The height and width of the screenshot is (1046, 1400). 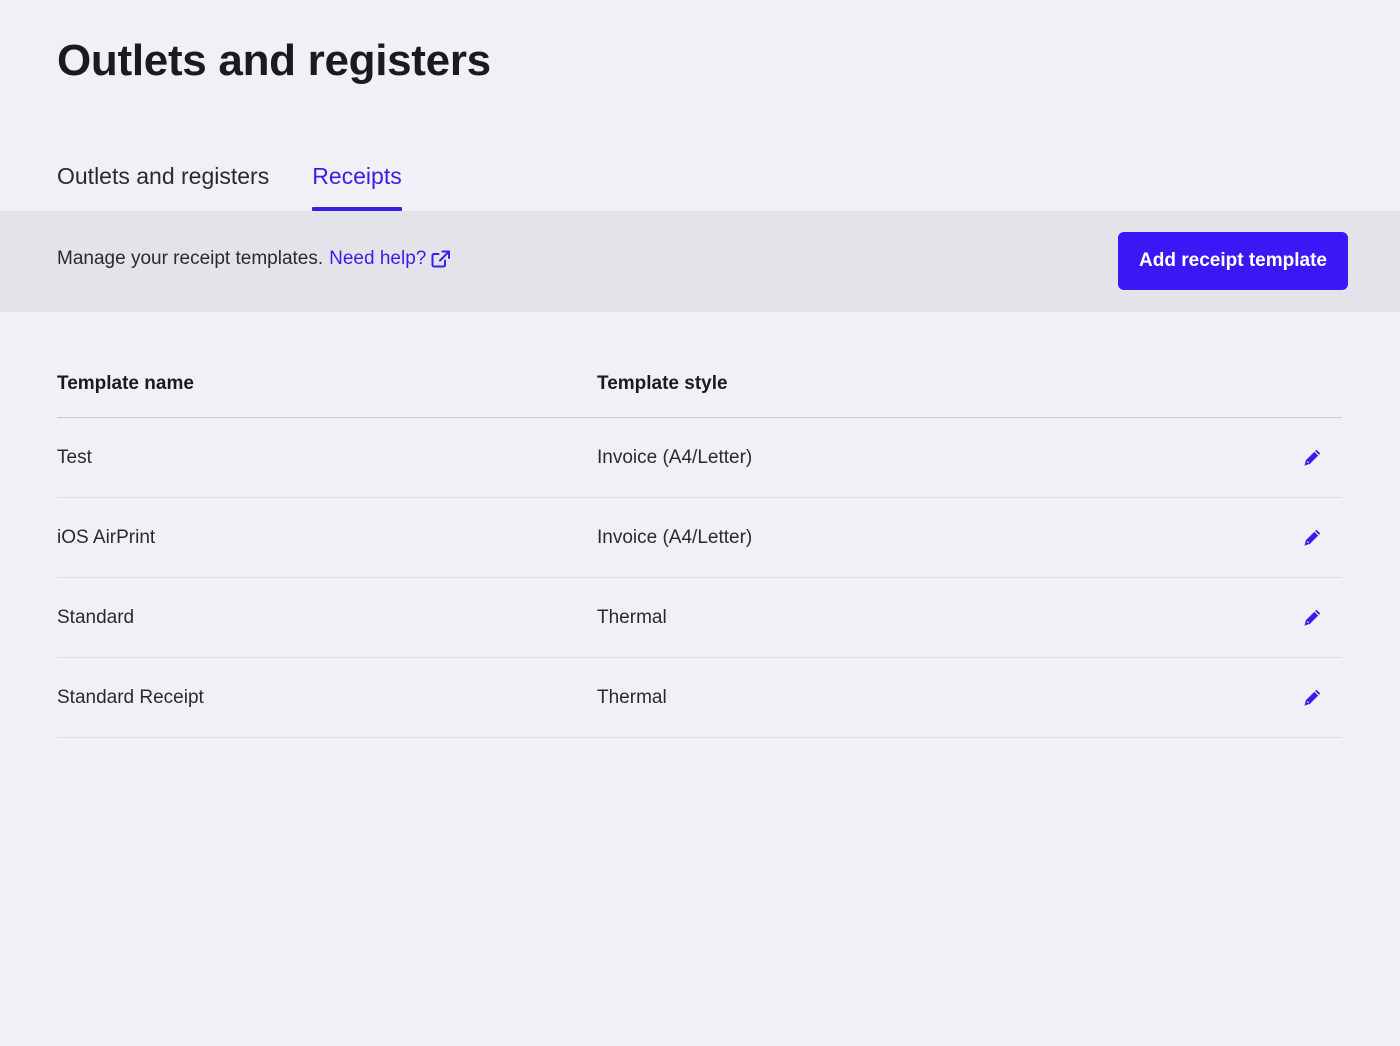 What do you see at coordinates (96, 617) in the screenshot?
I see `row-template-name: Standard` at bounding box center [96, 617].